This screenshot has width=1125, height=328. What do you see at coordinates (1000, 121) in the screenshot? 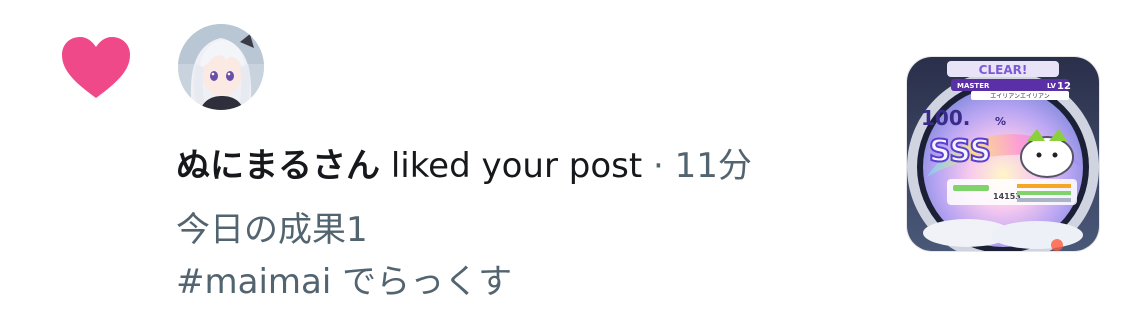
I see `score-suffix: %` at bounding box center [1000, 121].